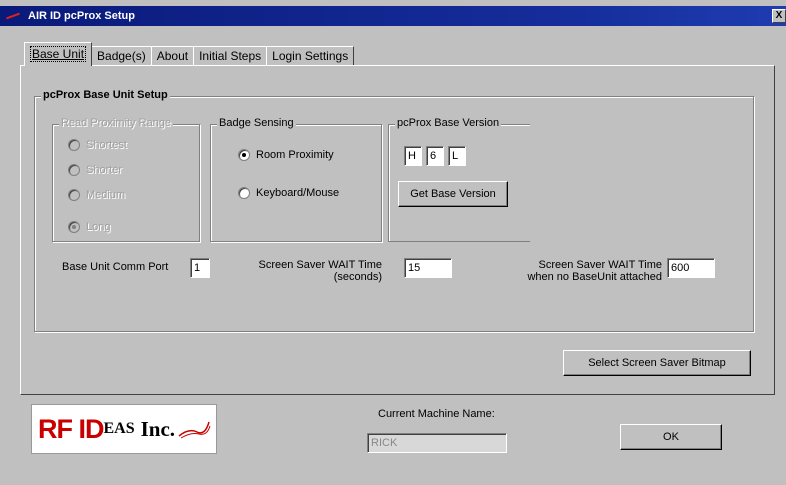  What do you see at coordinates (105, 95) in the screenshot?
I see `setup-group-title: pcProx Base Unit Setup` at bounding box center [105, 95].